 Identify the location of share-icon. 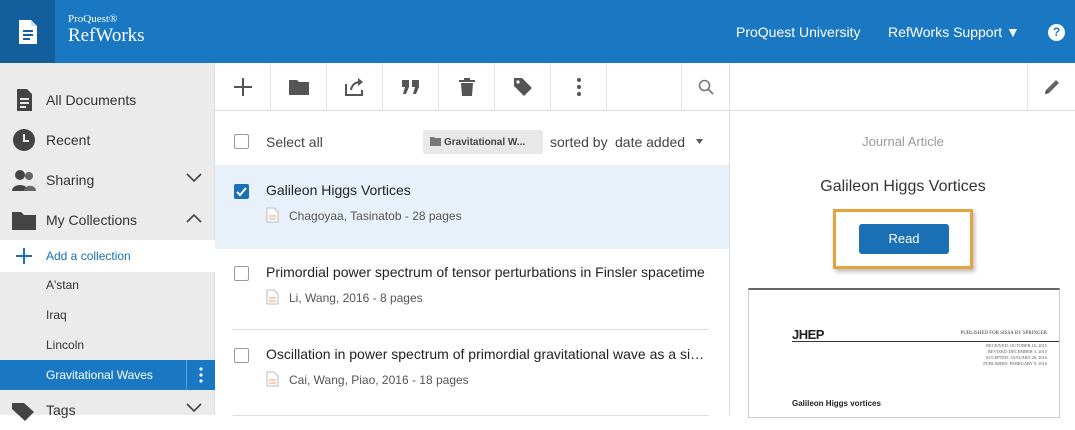
(353, 87).